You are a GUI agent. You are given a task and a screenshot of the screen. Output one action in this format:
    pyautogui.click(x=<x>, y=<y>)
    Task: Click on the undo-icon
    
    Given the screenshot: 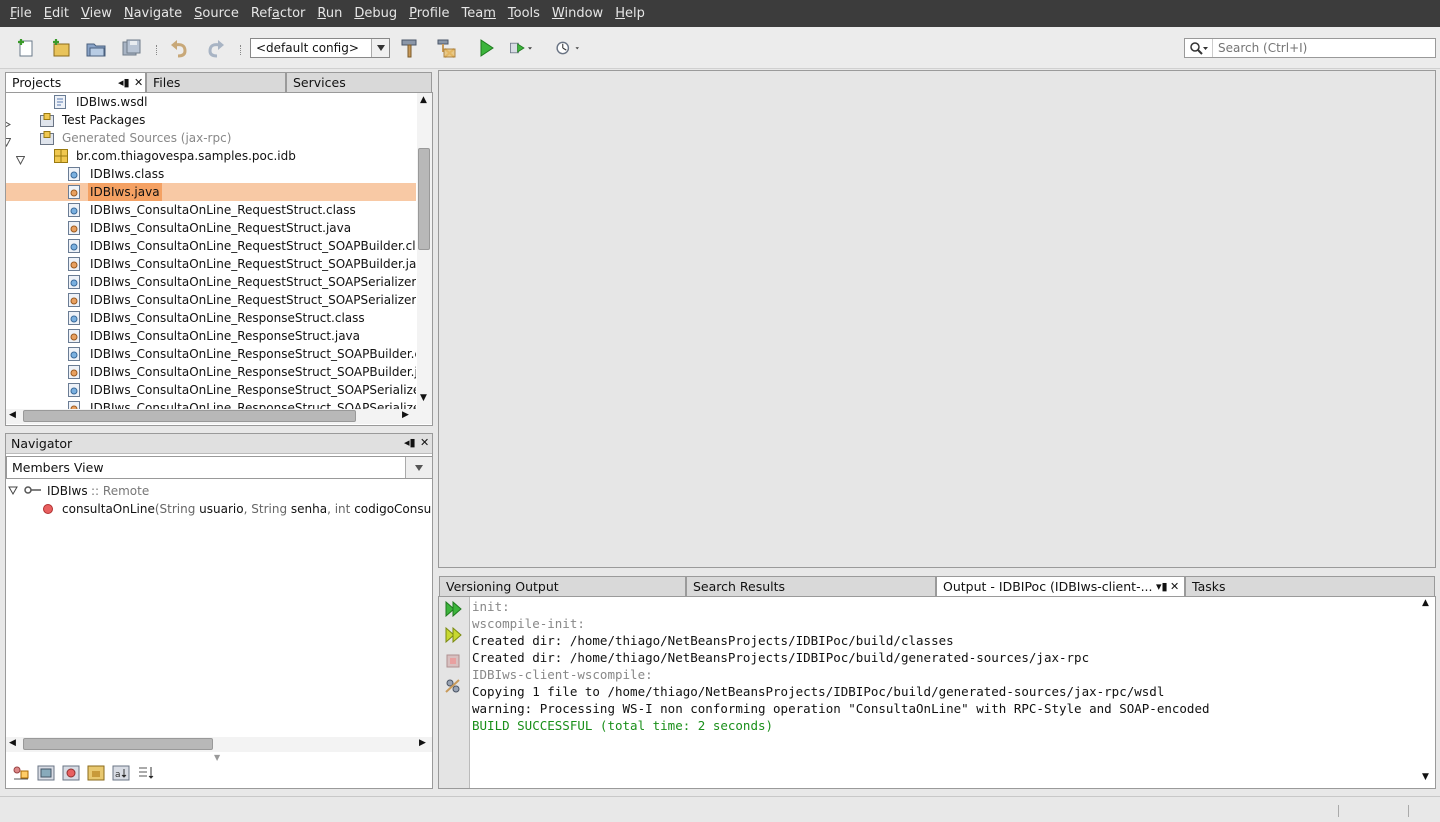 What is the action you would take?
    pyautogui.click(x=180, y=48)
    